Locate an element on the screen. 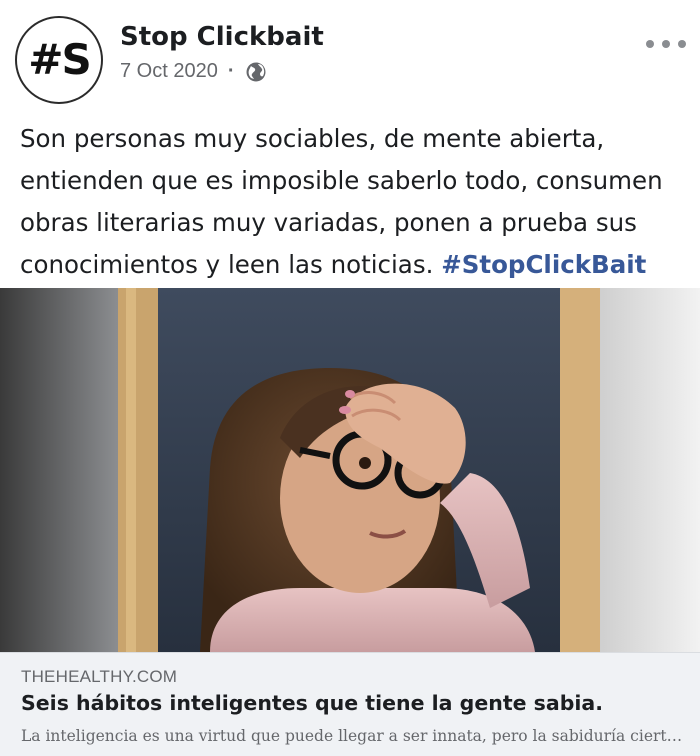  link-domain: THEHEALTHY.COM is located at coordinates (99, 676).